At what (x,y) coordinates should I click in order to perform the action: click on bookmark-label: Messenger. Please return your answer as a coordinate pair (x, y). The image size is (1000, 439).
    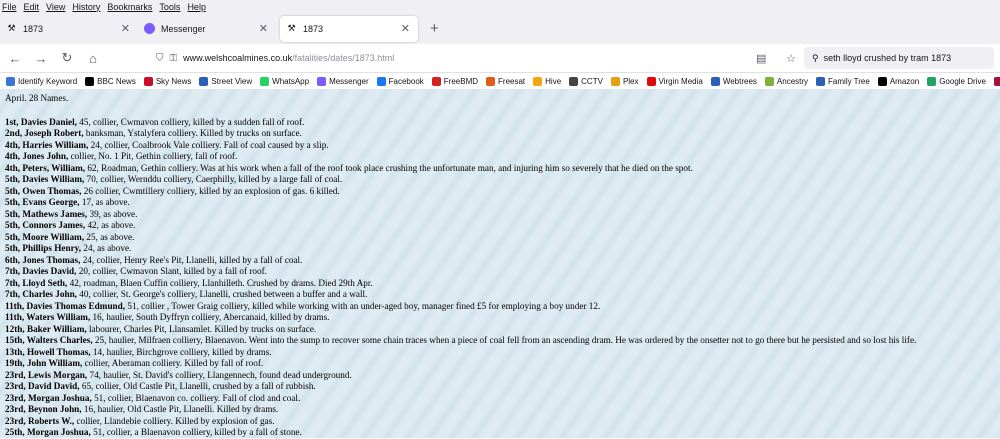
    Looking at the image, I should click on (349, 81).